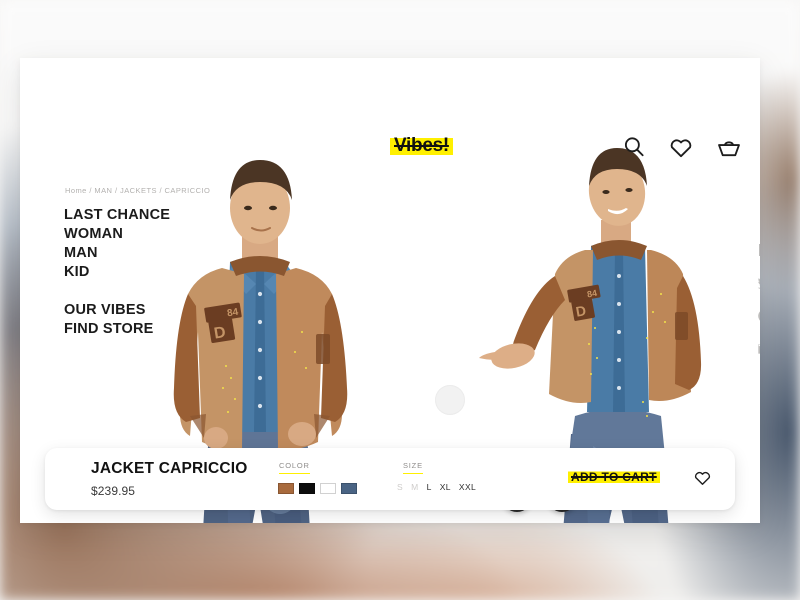 The image size is (800, 600). Describe the element at coordinates (317, 488) in the screenshot. I see `color-swatches` at that location.